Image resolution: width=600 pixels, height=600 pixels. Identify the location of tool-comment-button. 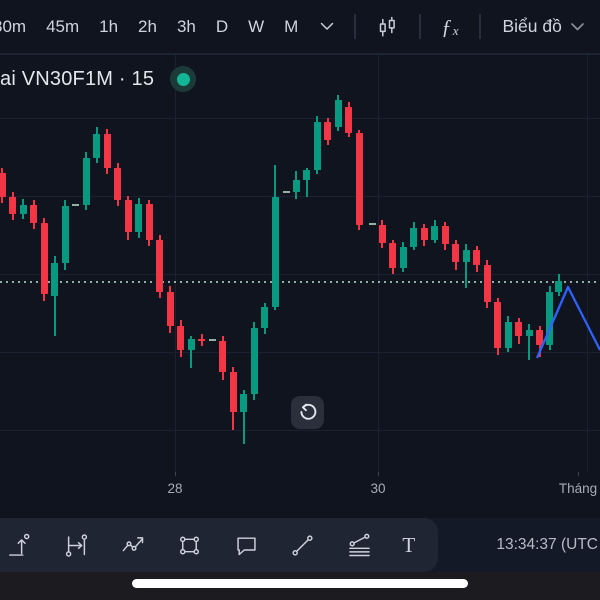
(246, 545).